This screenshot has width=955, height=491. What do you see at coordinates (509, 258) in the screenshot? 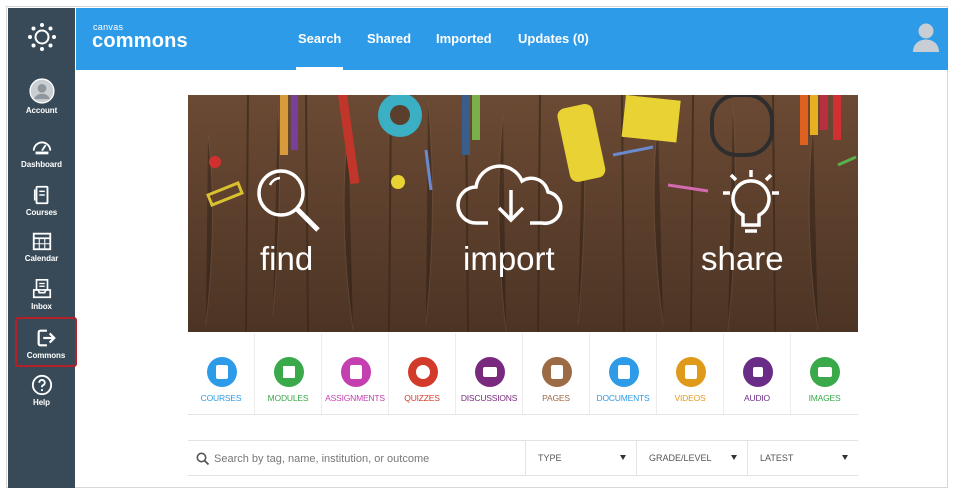
I see `hero-import-text: import` at bounding box center [509, 258].